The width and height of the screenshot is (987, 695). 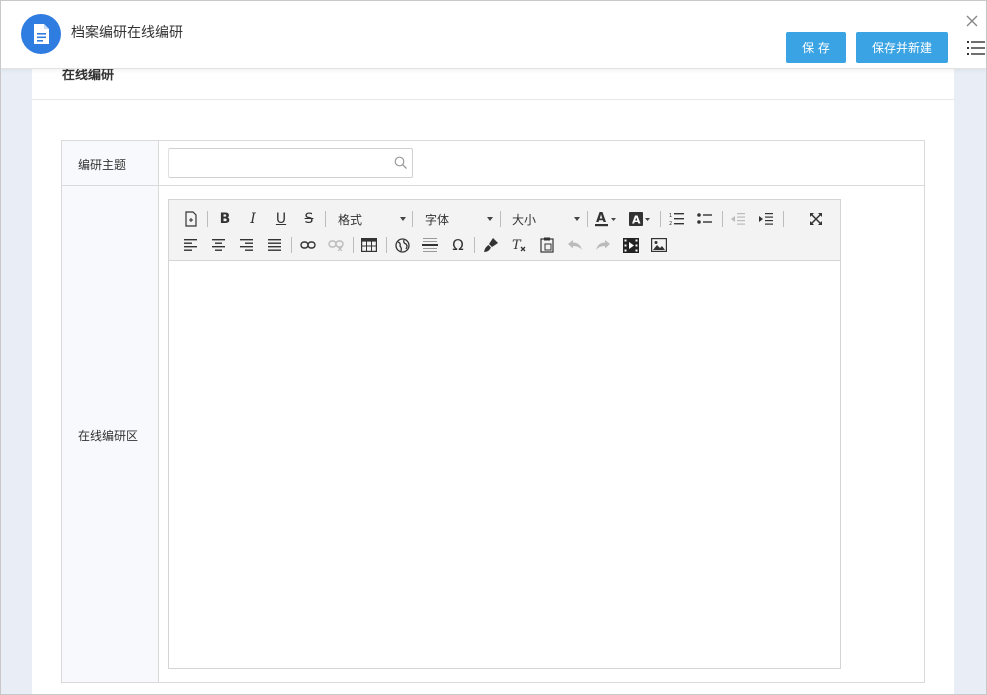 What do you see at coordinates (738, 219) in the screenshot?
I see `outdent-icon` at bounding box center [738, 219].